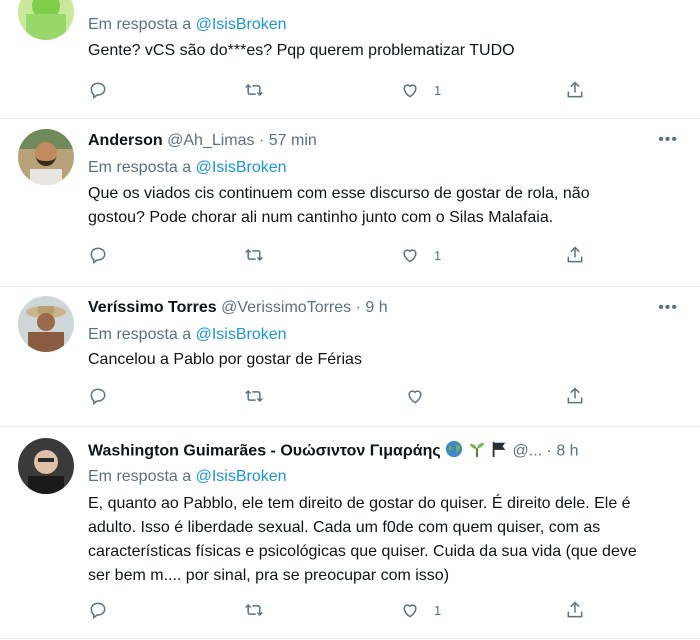 The width and height of the screenshot is (700, 640). What do you see at coordinates (477, 451) in the screenshot?
I see `seedling-emoji-icon` at bounding box center [477, 451].